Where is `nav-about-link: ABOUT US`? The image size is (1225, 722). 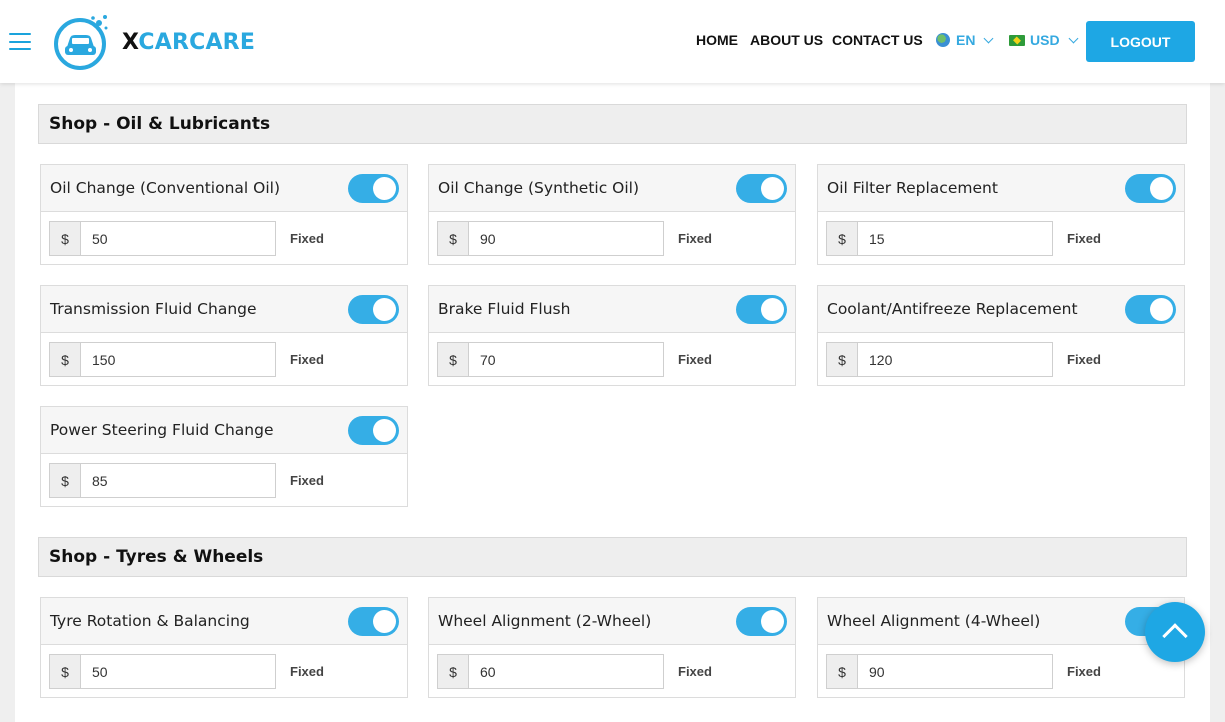 nav-about-link: ABOUT US is located at coordinates (786, 40).